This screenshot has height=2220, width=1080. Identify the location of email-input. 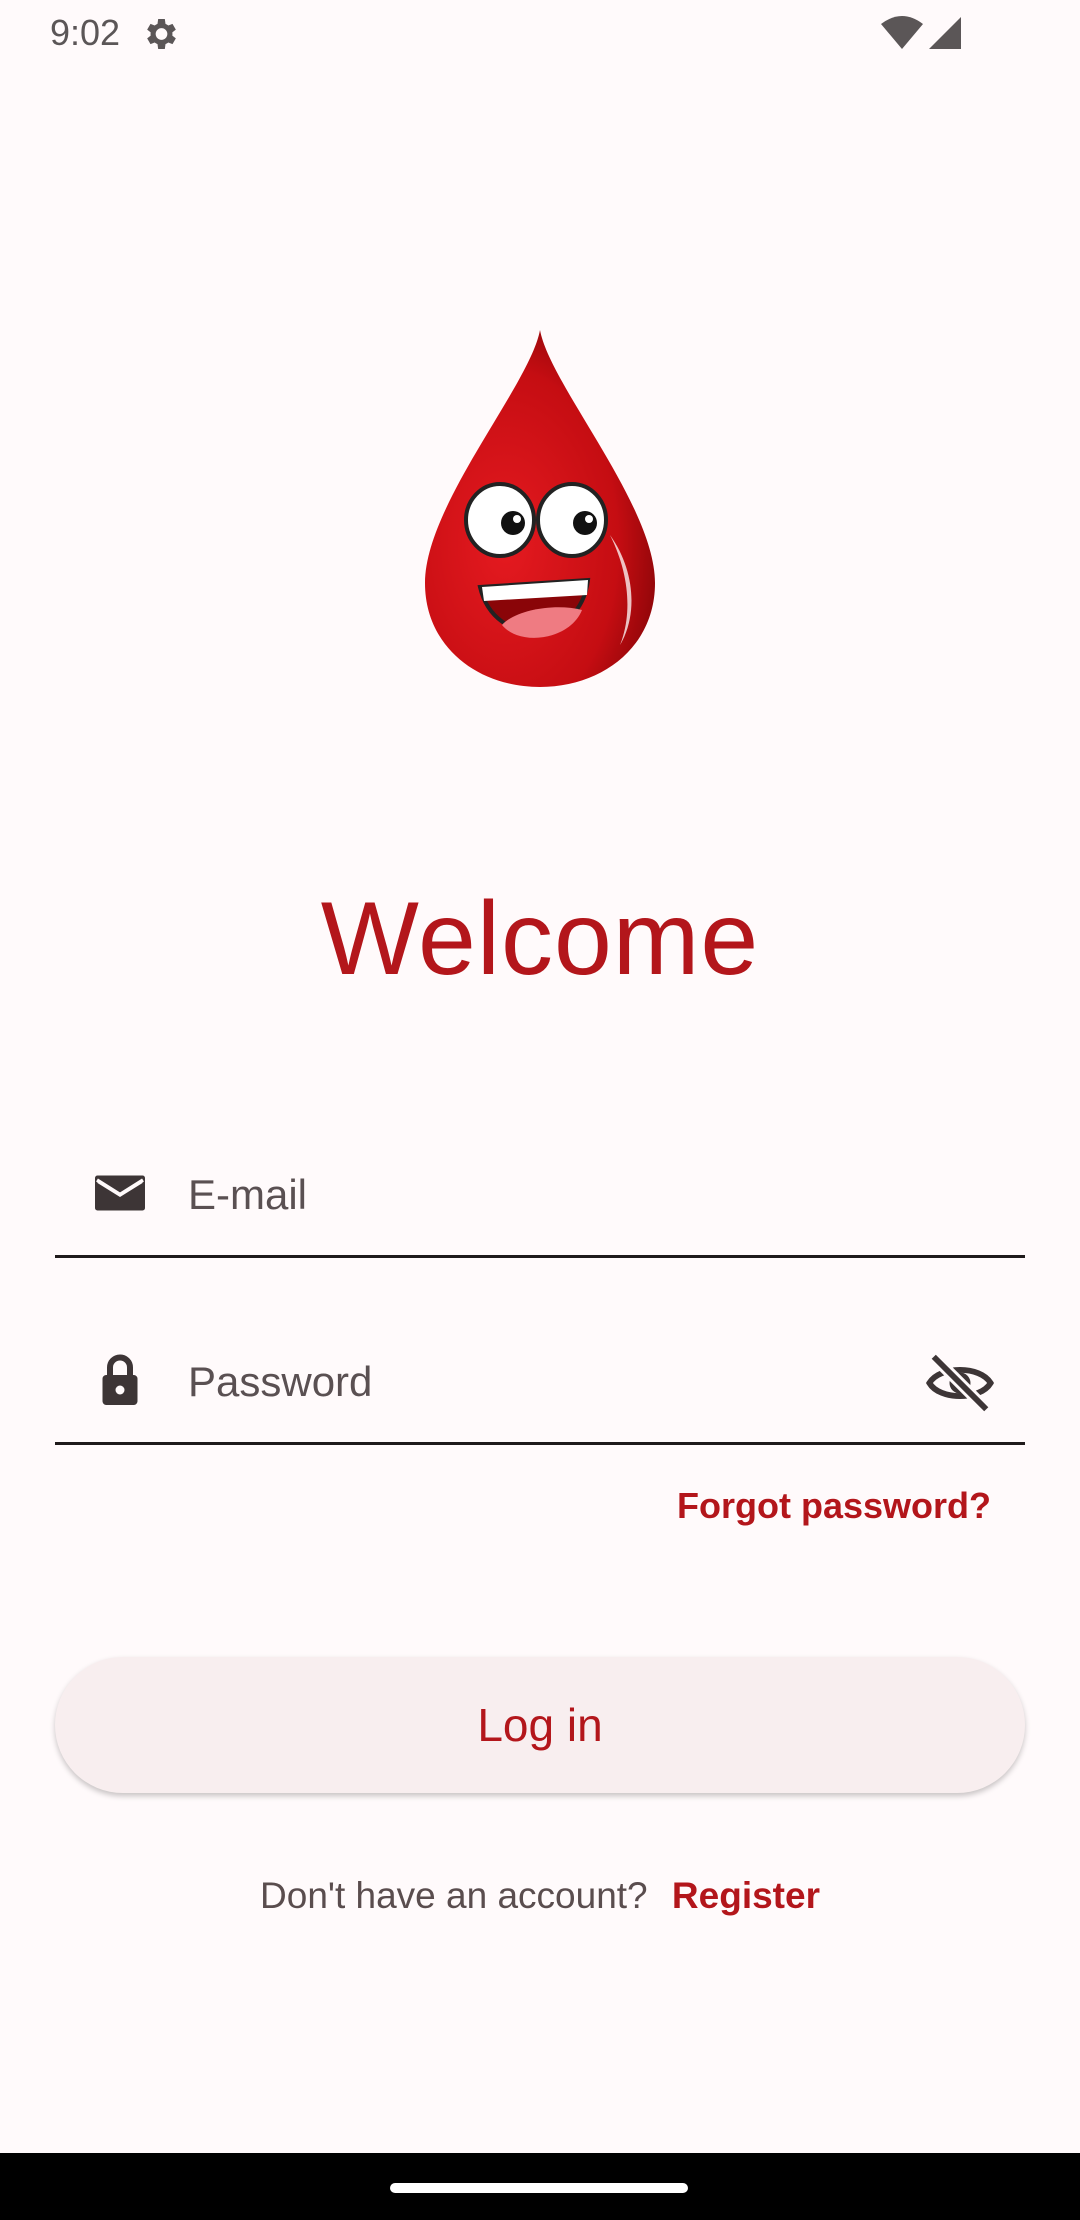
(538, 1195).